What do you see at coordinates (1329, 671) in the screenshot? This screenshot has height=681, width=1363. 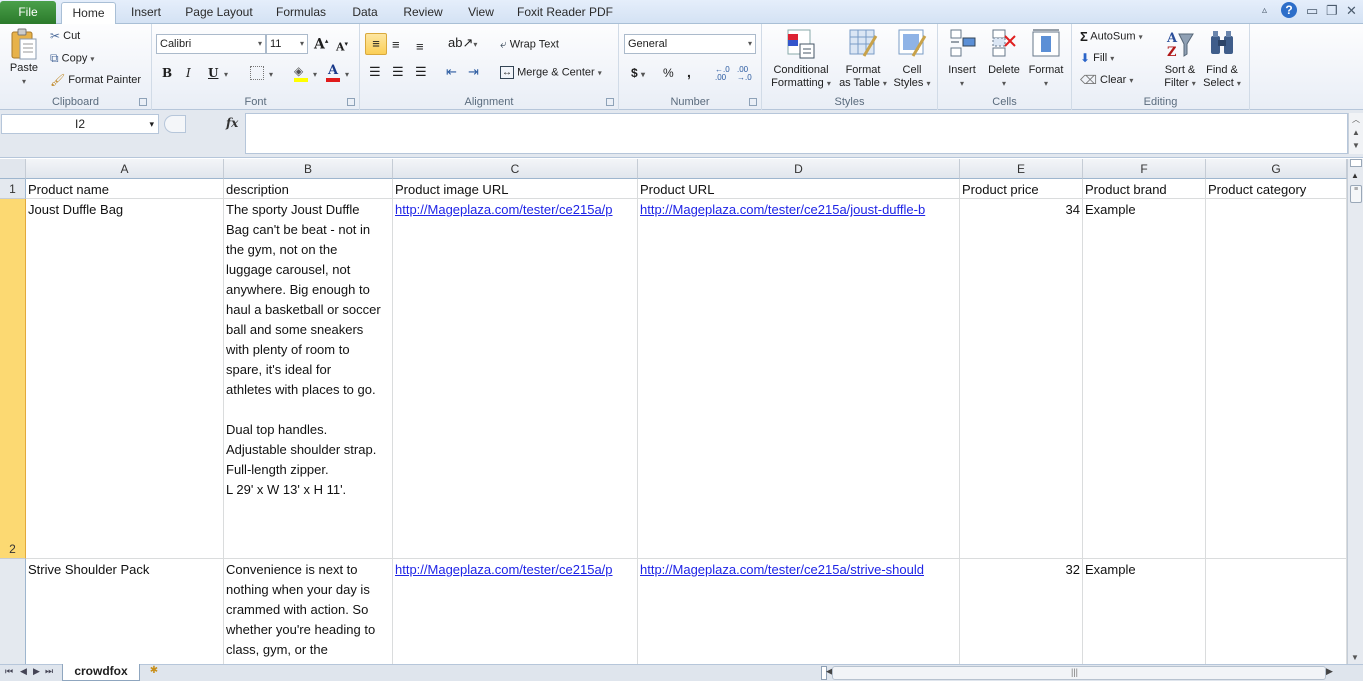 I see `scroll-right-icon: ▶` at bounding box center [1329, 671].